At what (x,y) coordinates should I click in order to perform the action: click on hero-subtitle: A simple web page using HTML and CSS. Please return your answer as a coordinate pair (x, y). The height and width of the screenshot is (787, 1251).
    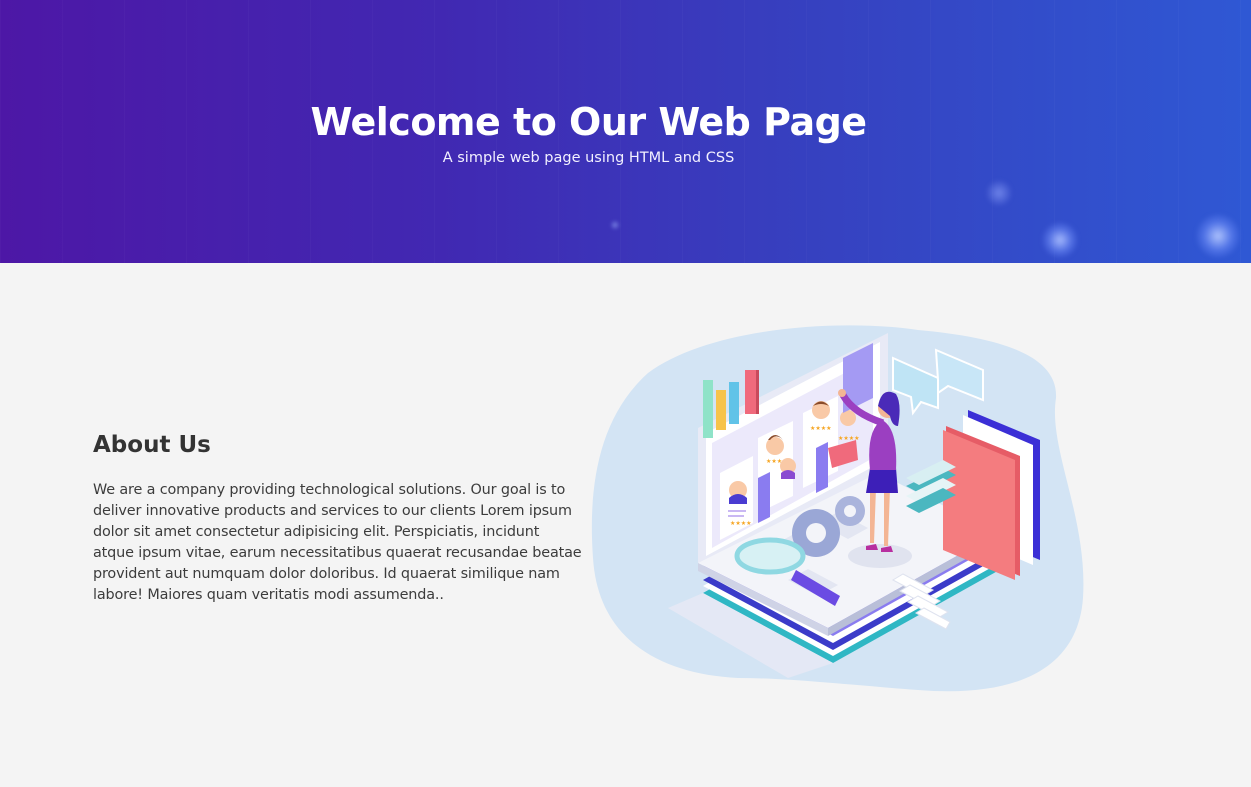
    Looking at the image, I should click on (588, 158).